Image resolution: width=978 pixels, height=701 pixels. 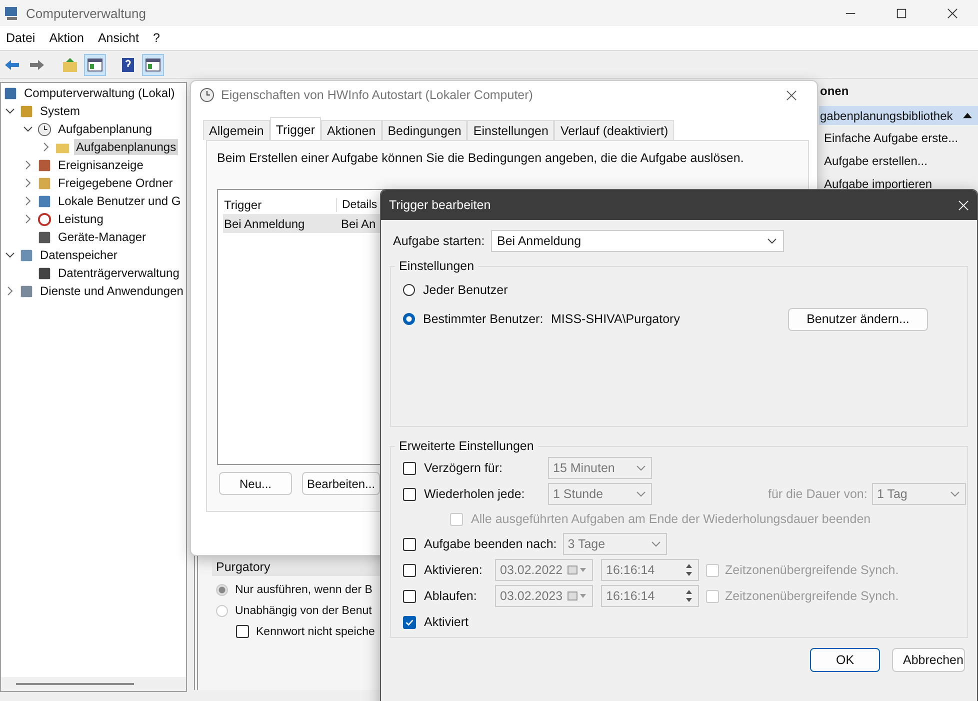 What do you see at coordinates (437, 266) in the screenshot?
I see `group-title: Einstellungen` at bounding box center [437, 266].